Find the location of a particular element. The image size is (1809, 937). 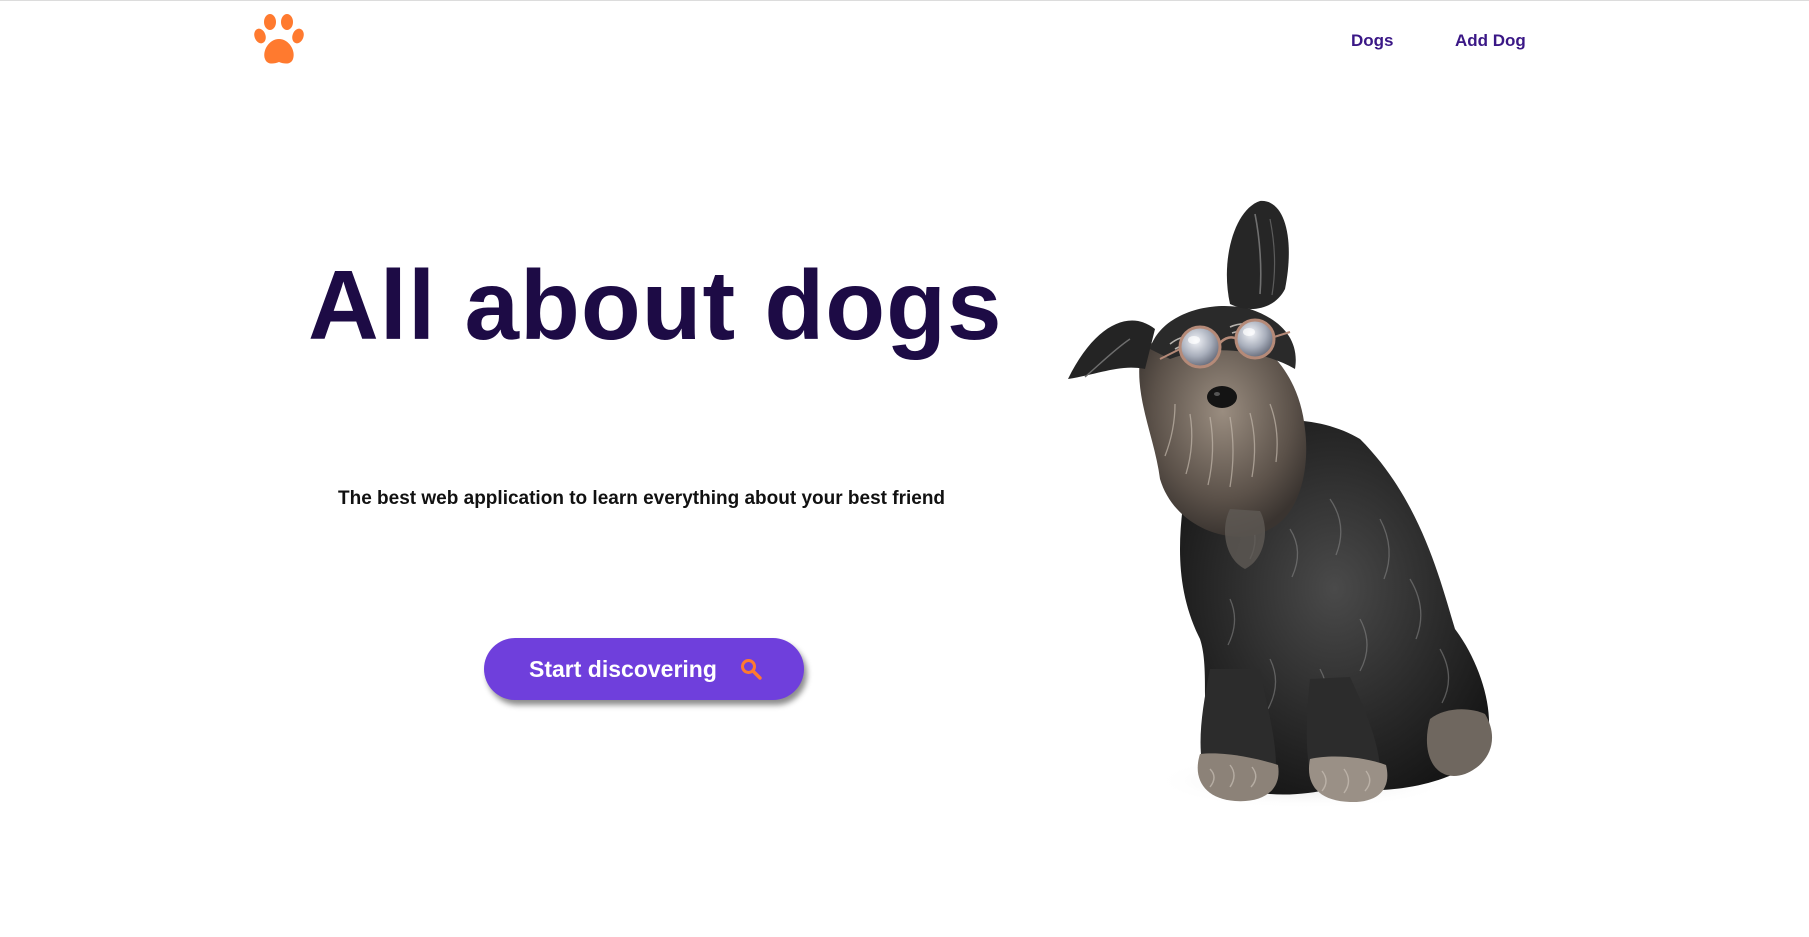

hero-title: All about dogs is located at coordinates (655, 305).